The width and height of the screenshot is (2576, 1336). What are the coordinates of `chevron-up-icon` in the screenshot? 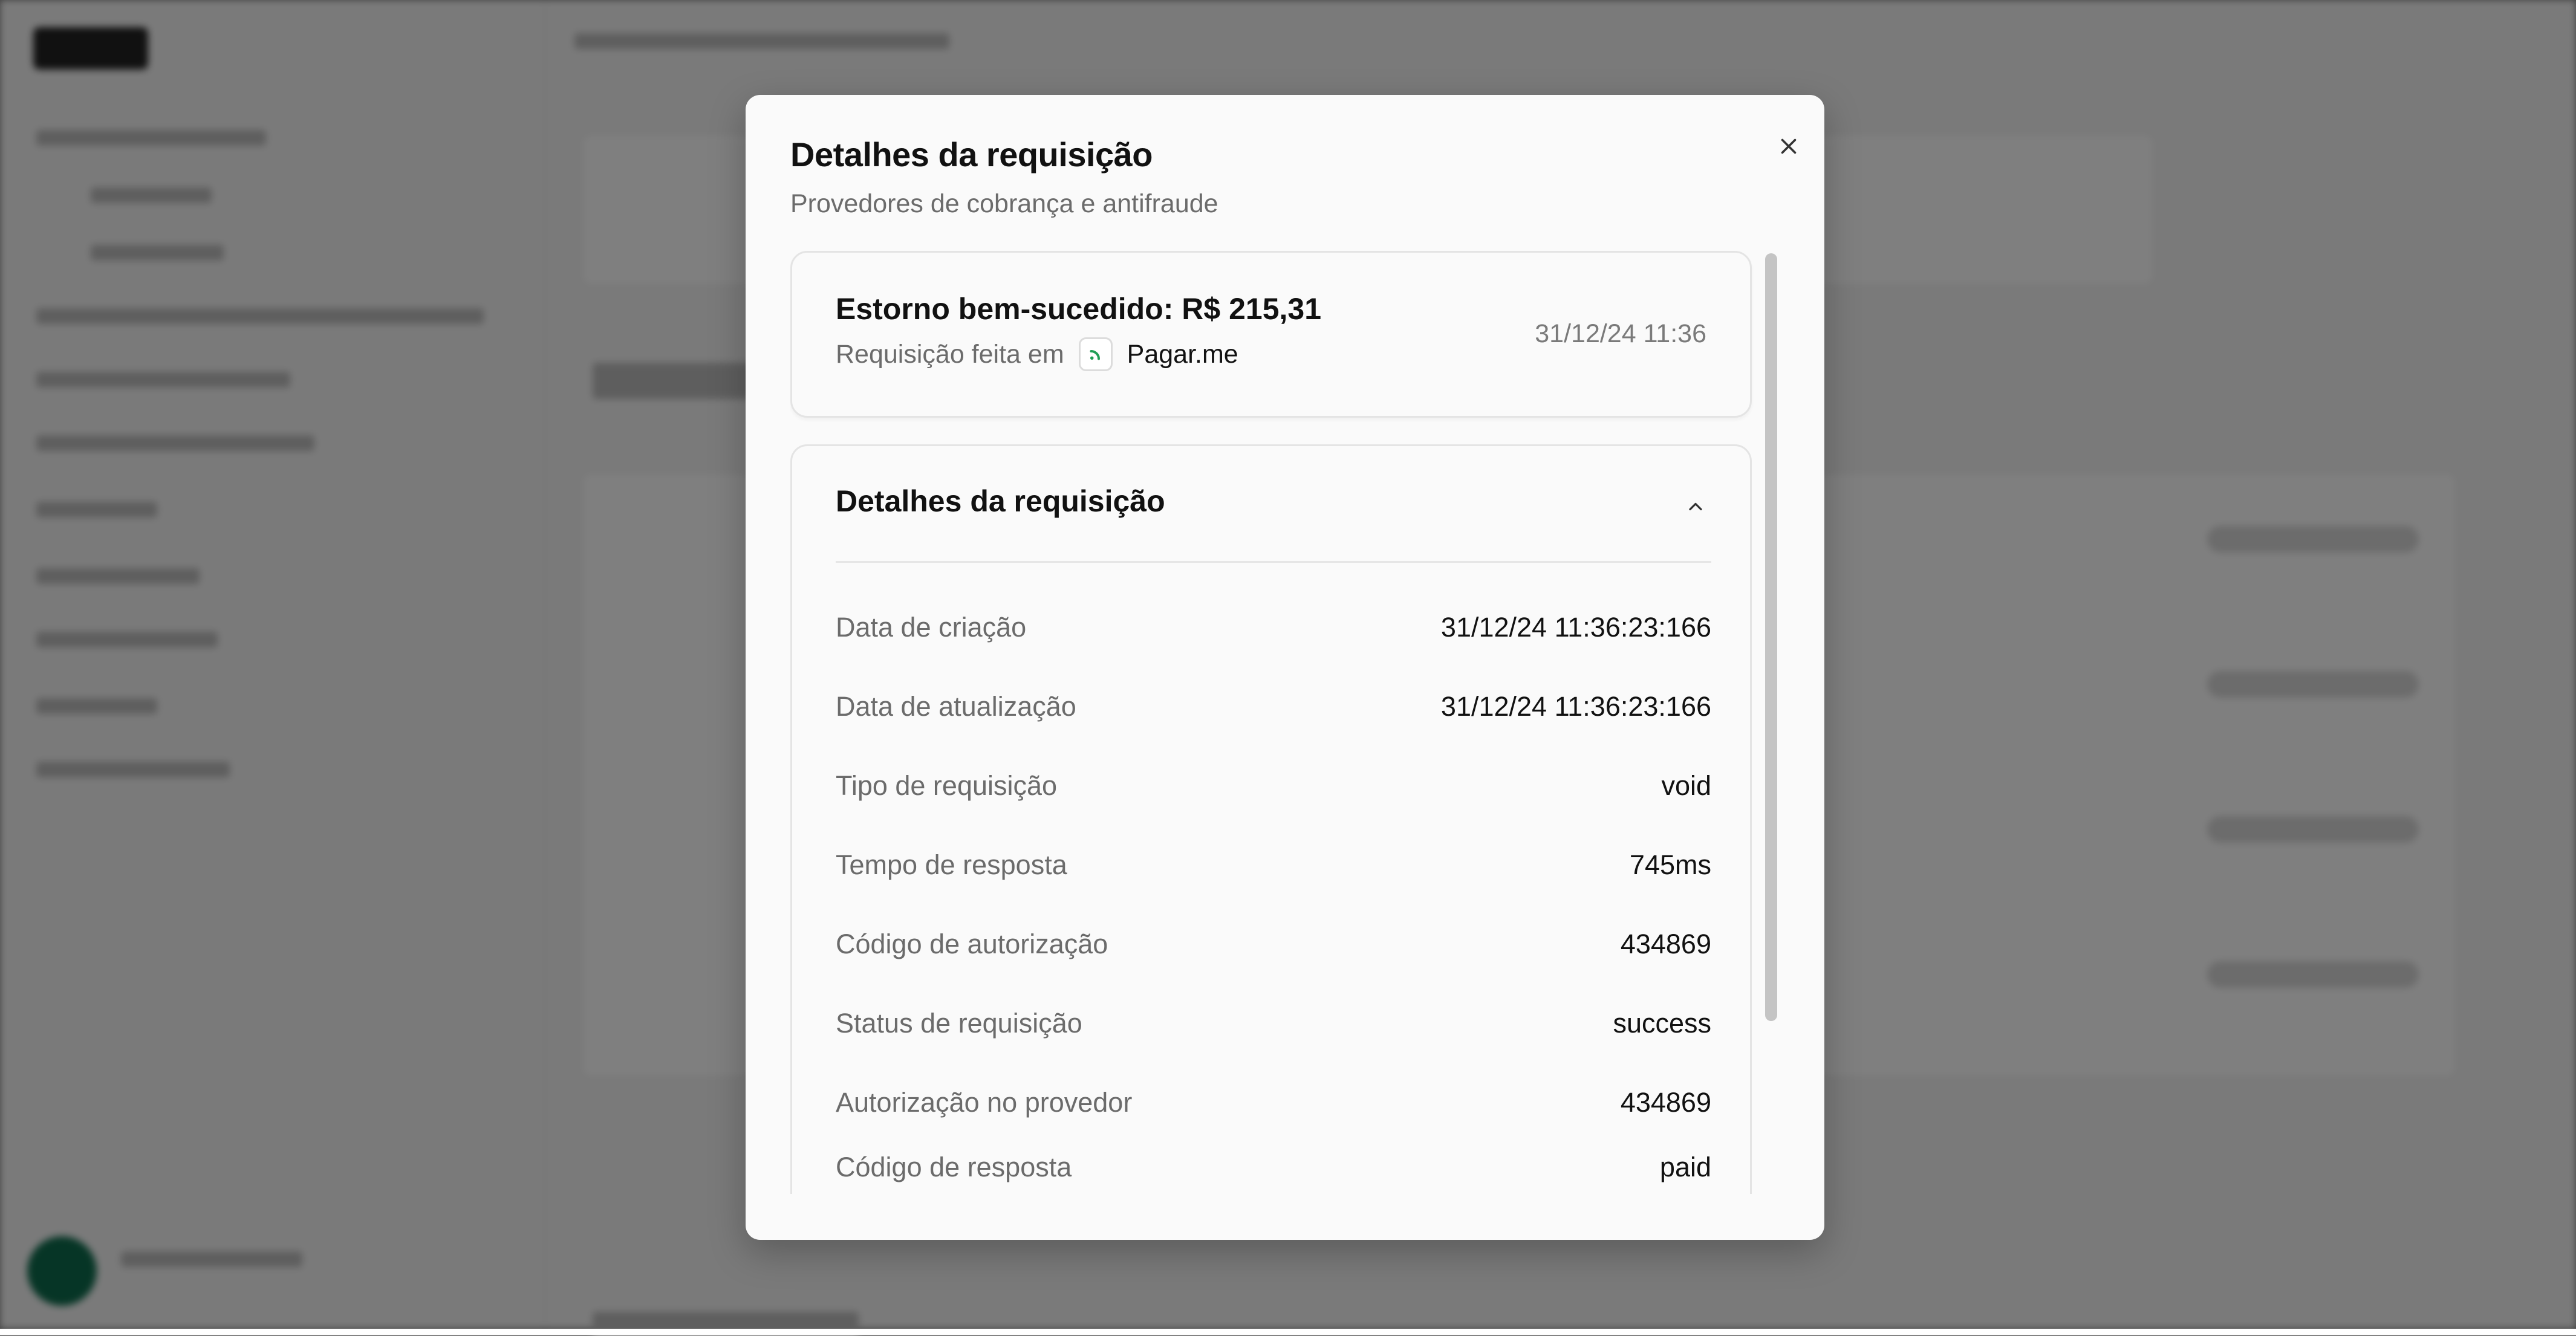 It's located at (1696, 506).